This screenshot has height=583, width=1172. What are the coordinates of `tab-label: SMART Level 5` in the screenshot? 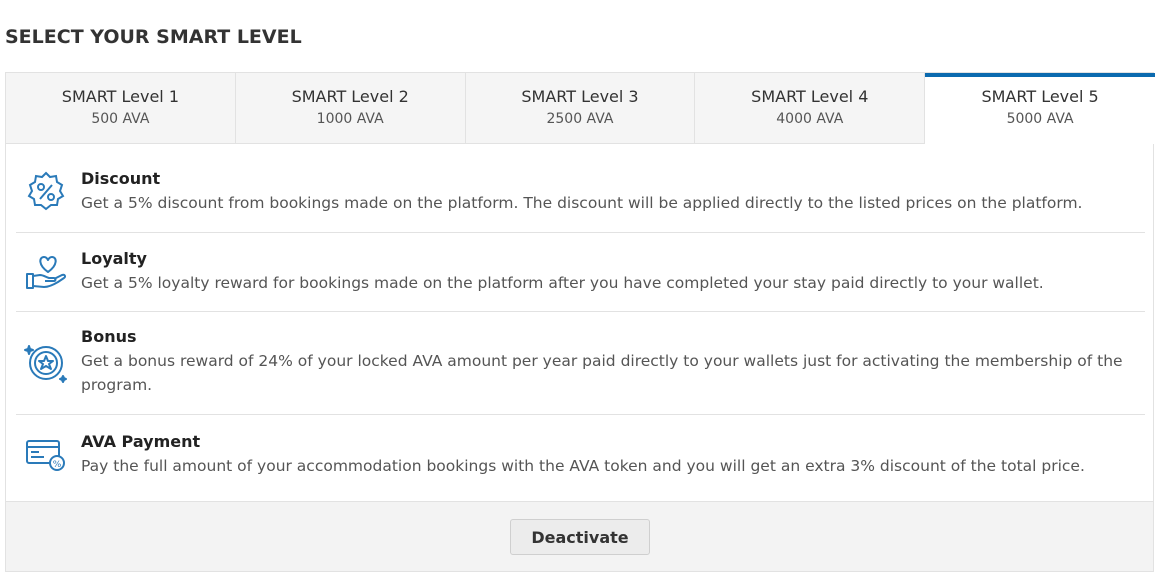 It's located at (1040, 96).